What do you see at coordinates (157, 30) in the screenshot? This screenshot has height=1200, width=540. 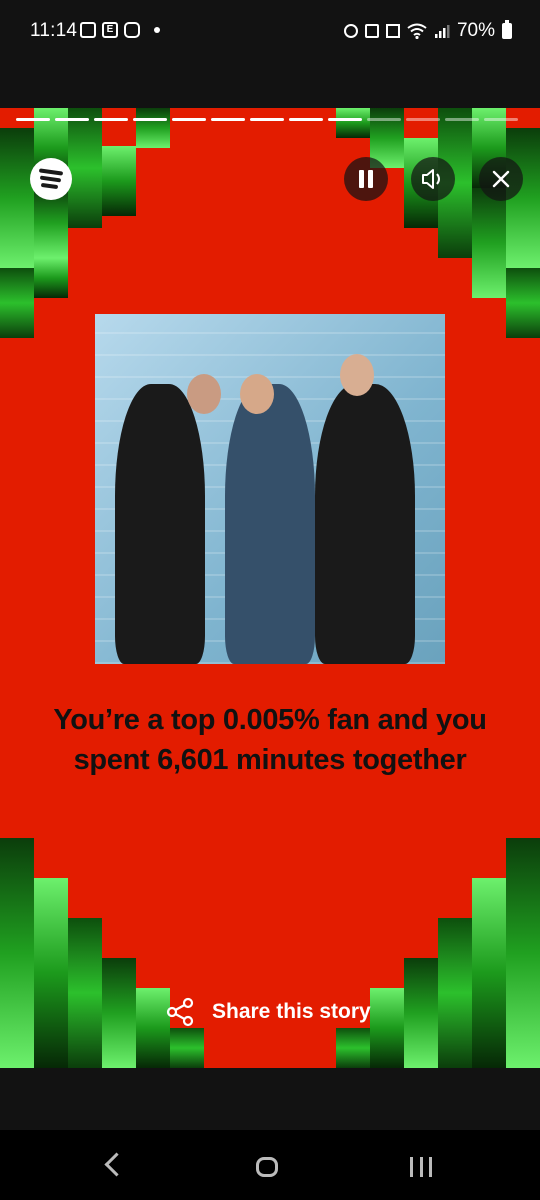 I see `more-notifications-icon` at bounding box center [157, 30].